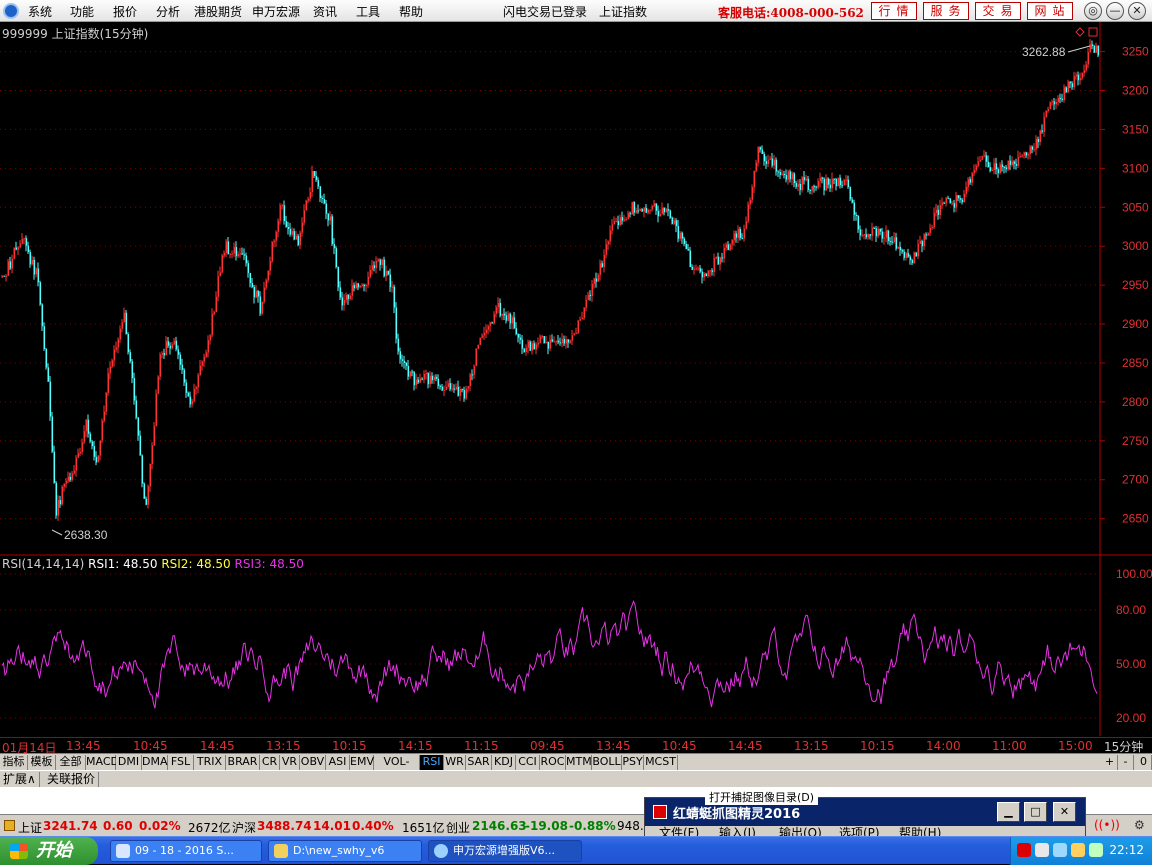 Image resolution: width=1152 pixels, height=865 pixels. I want to click on update-icon, so click(1096, 850).